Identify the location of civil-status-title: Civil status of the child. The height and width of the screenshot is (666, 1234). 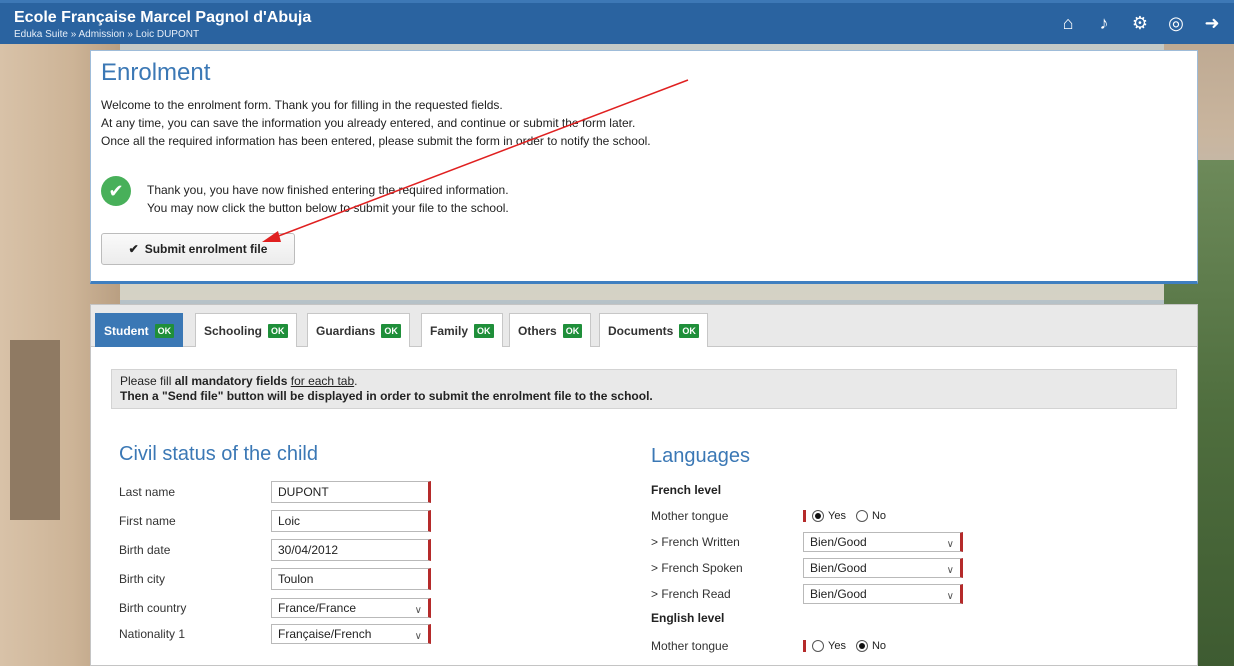
(218, 454).